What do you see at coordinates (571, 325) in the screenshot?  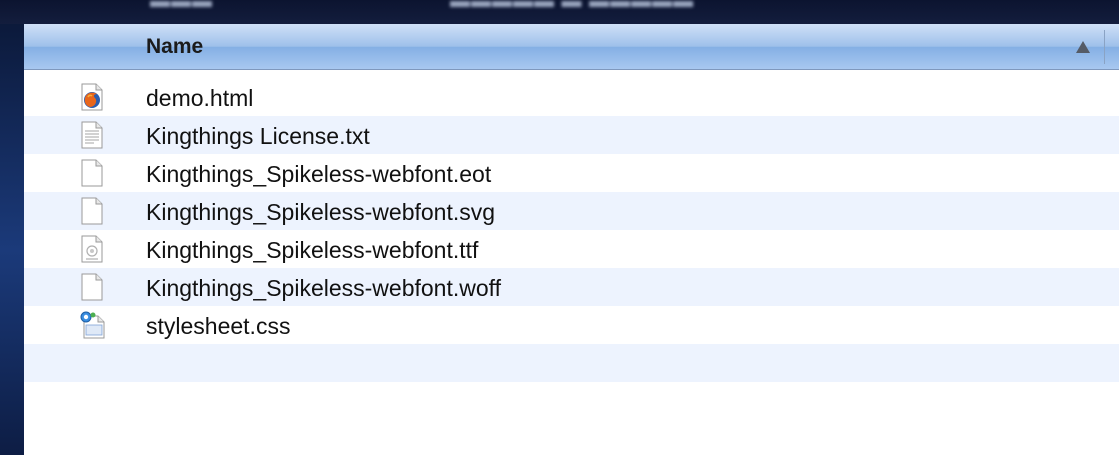 I see `file-row-stylesheet-css: stylesheet.css` at bounding box center [571, 325].